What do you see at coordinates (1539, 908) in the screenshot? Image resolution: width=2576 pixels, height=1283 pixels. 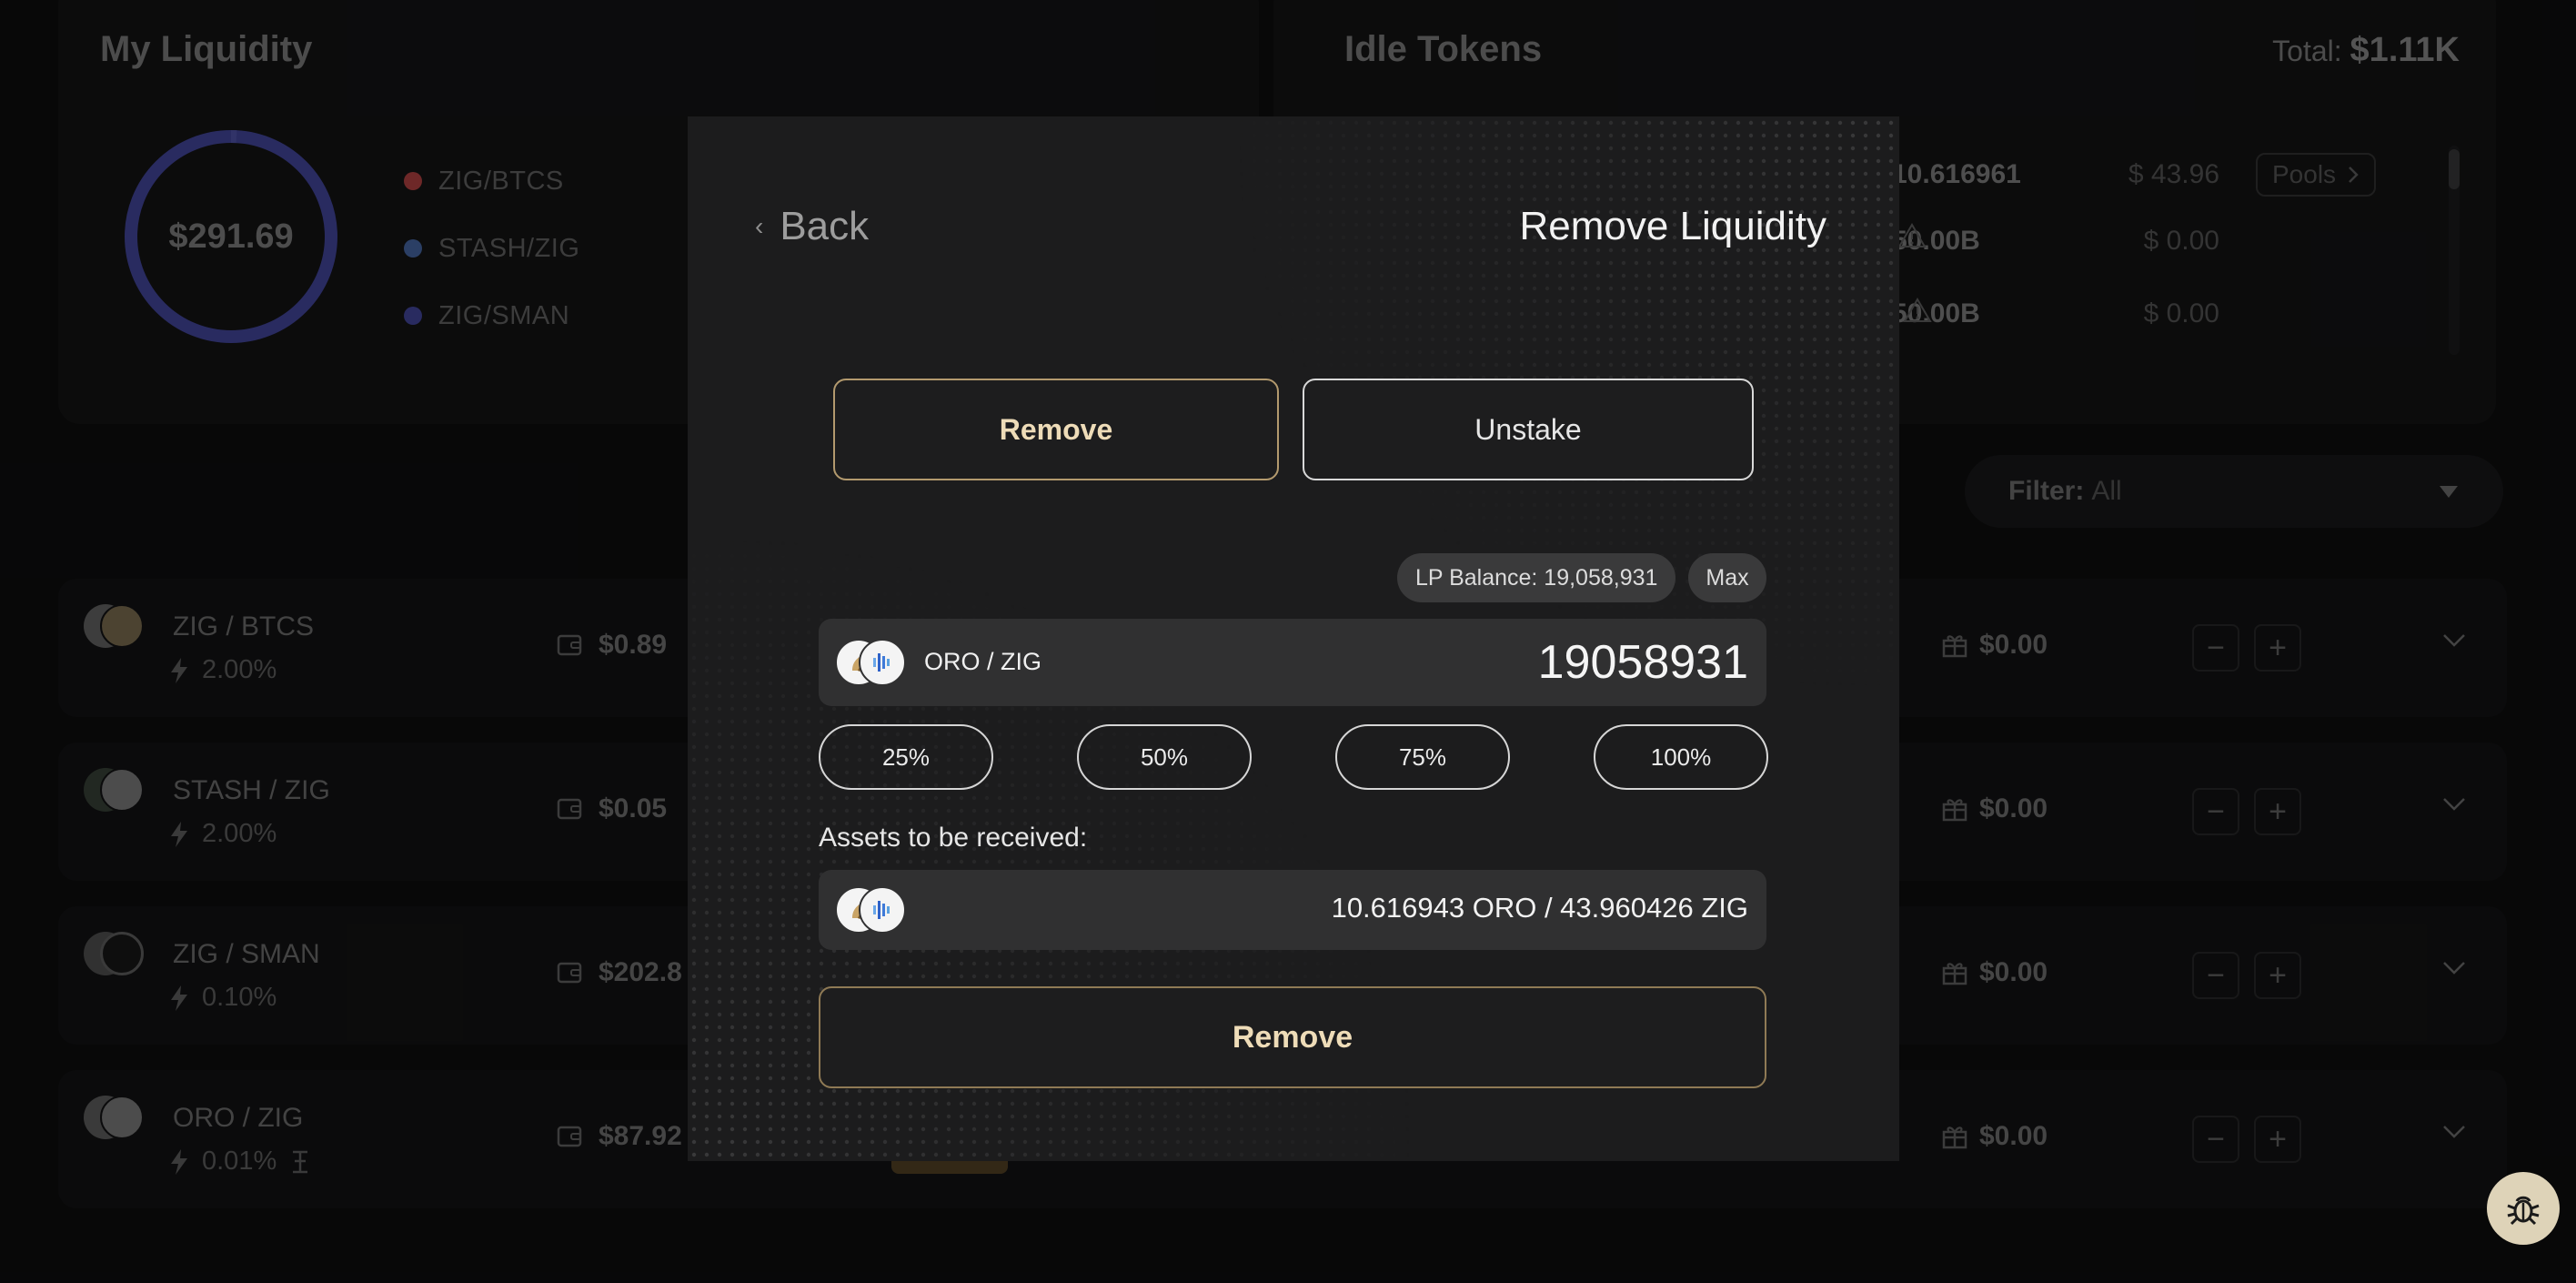 I see `assets-received-value: 10.616943 ORO / 43.960426 ZIG` at bounding box center [1539, 908].